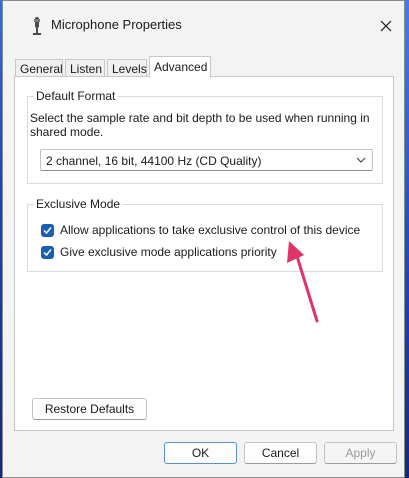 This screenshot has width=409, height=478. I want to click on tab-advanced: Advanced, so click(180, 67).